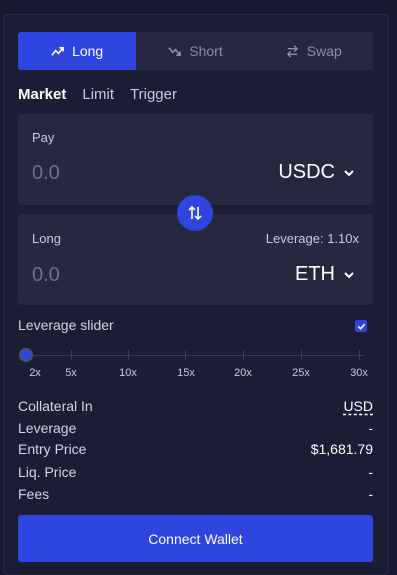 The height and width of the screenshot is (575, 397). Describe the element at coordinates (55, 406) in the screenshot. I see `collateral-label: Collateral In` at that location.